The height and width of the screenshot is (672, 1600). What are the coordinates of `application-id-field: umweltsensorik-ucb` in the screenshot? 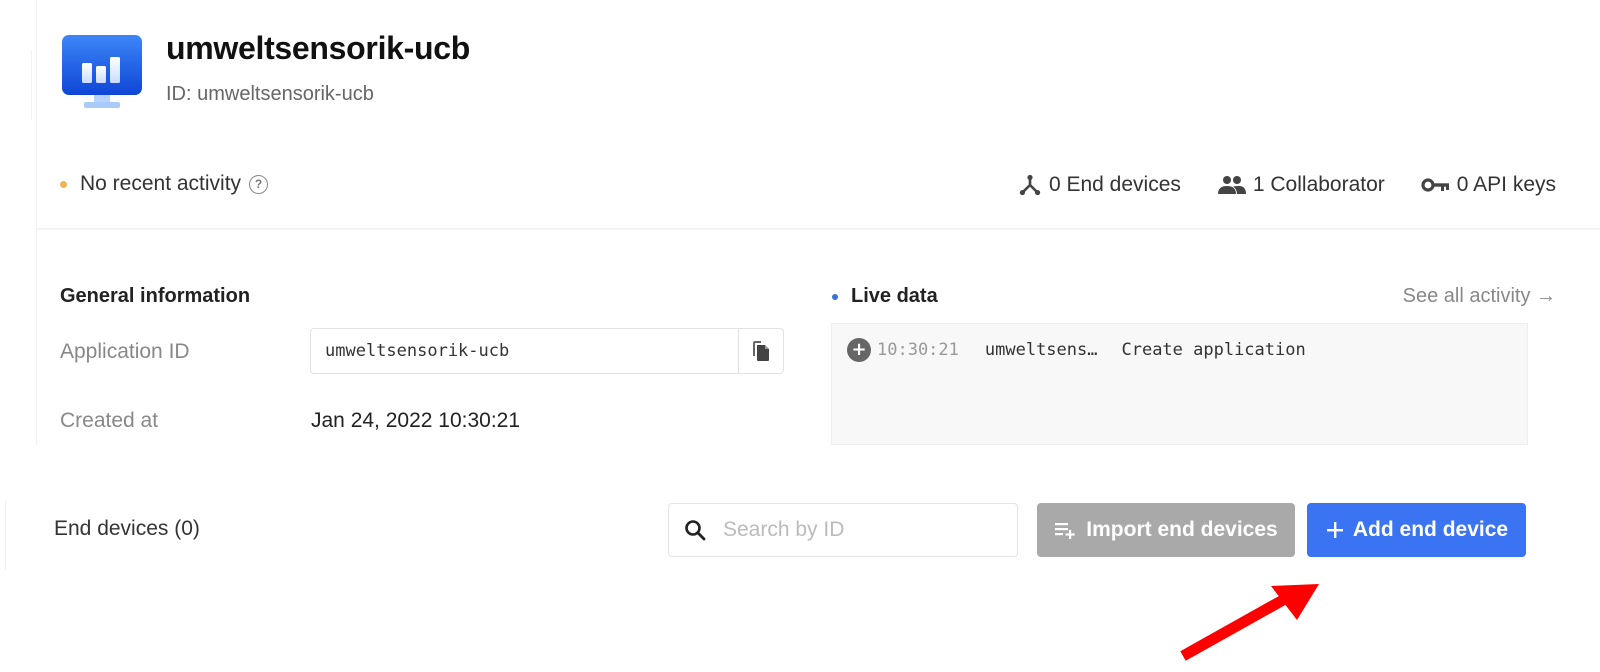 It's located at (547, 351).